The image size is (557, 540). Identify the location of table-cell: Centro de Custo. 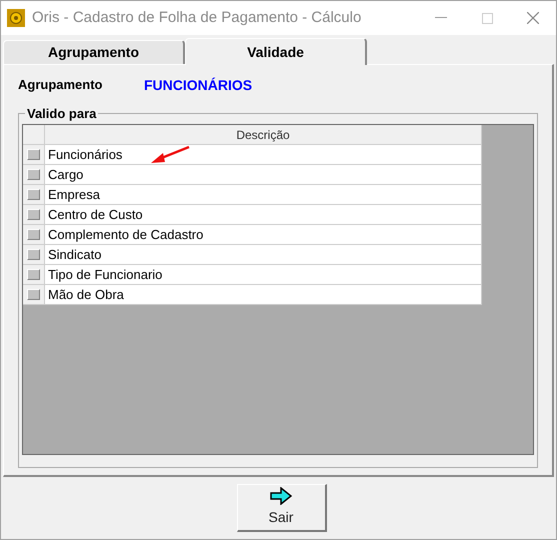
(263, 215).